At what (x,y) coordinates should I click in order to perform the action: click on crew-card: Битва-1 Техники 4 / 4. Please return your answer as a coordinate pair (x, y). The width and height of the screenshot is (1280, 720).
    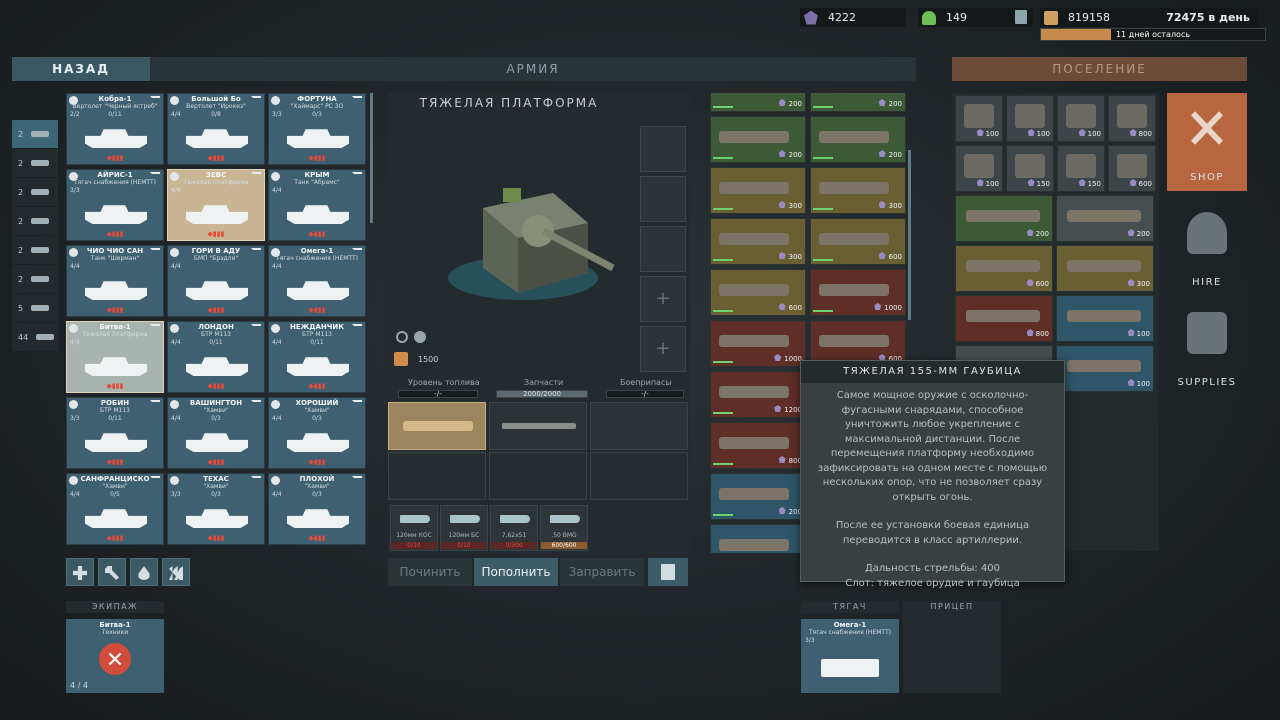
    Looking at the image, I should click on (115, 656).